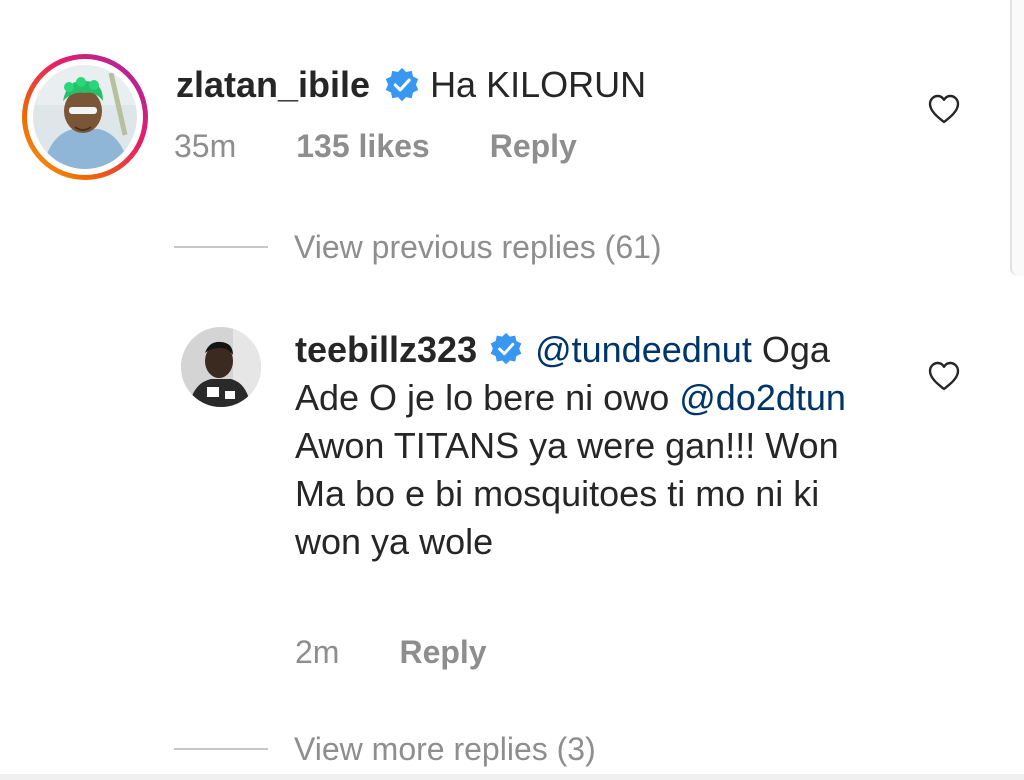  Describe the element at coordinates (762, 397) in the screenshot. I see `mention-link: @do2dtun` at that location.